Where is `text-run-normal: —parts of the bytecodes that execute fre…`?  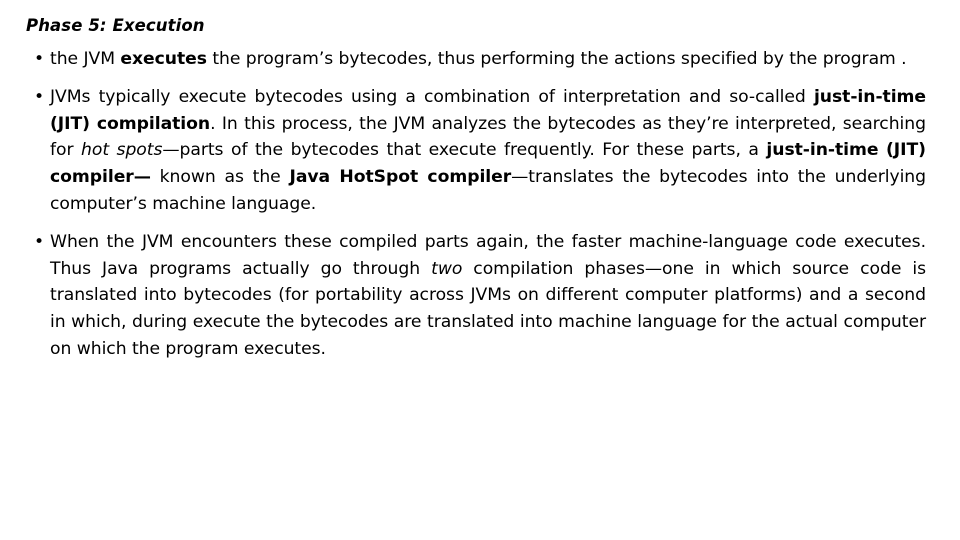
text-run-normal: —parts of the bytecodes that execute fre… is located at coordinates (464, 150).